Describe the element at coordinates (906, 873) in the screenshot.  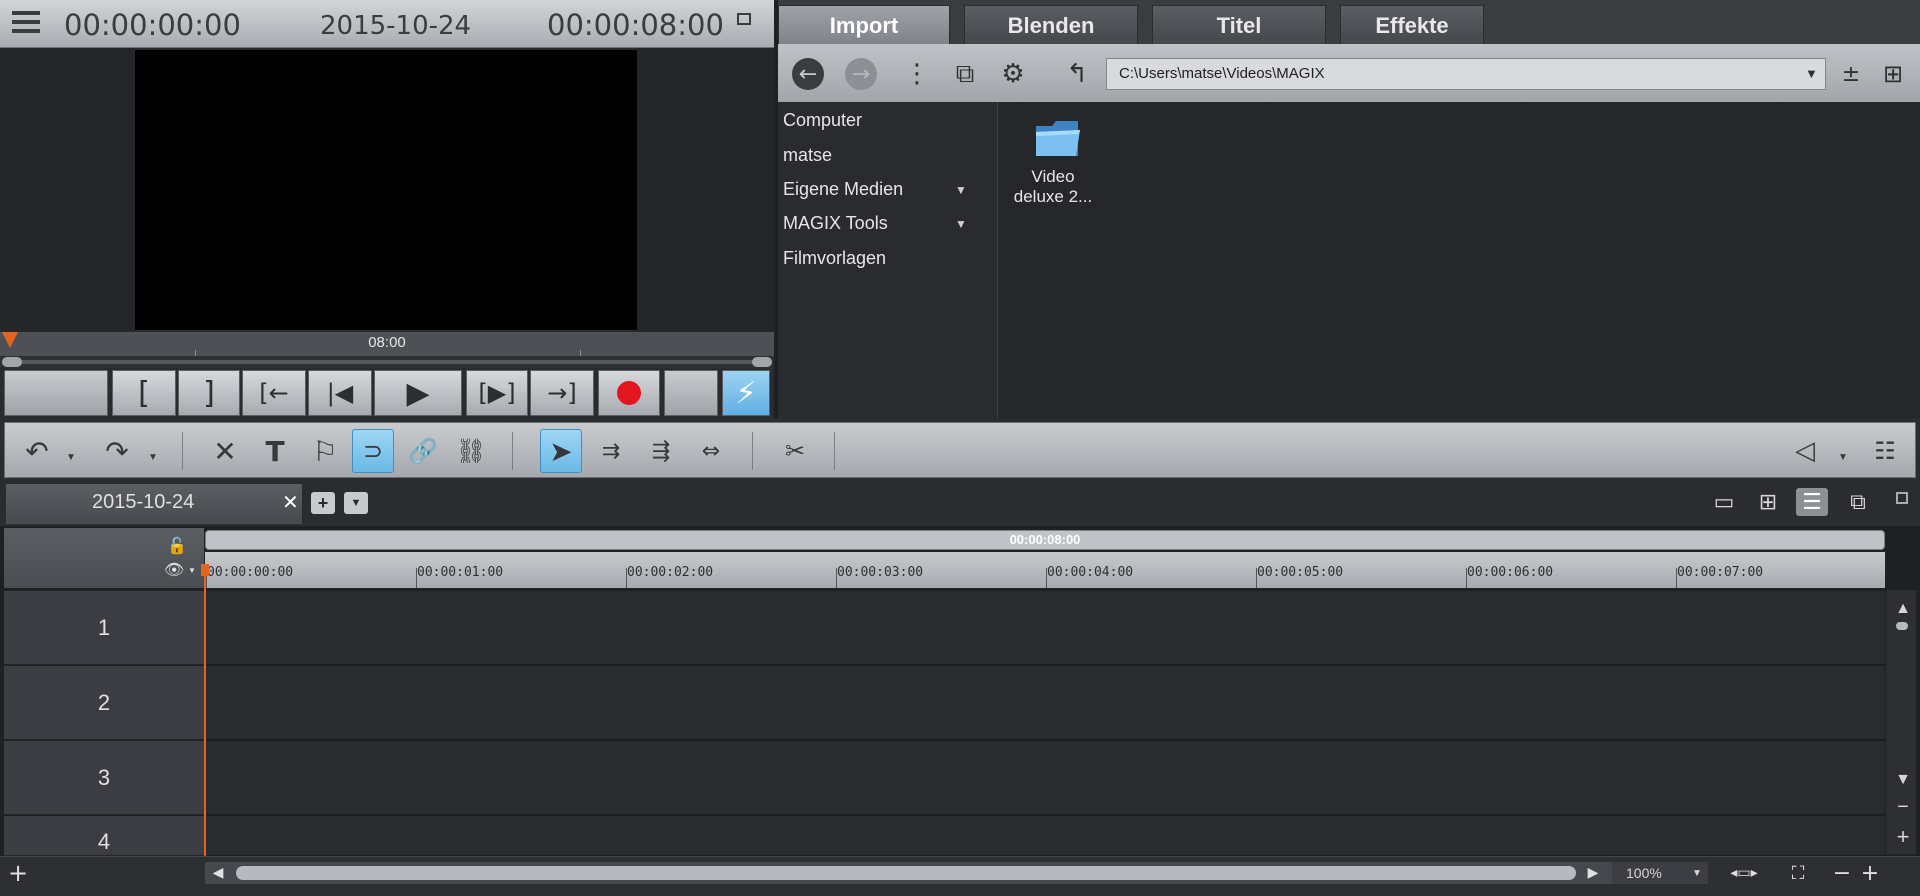
I see `horizontal-scroll-thumb` at that location.